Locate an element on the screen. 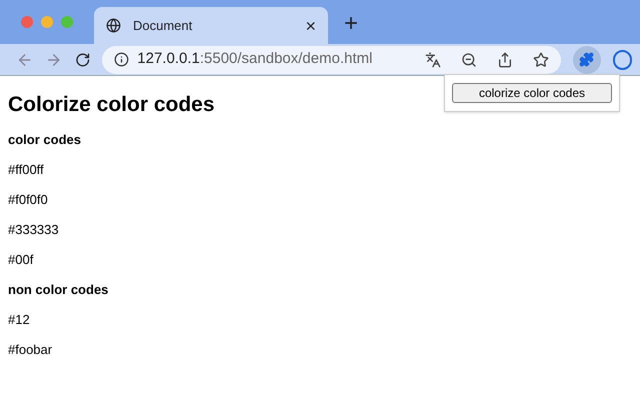 The image size is (640, 400). code-text: #f0f0f0 is located at coordinates (28, 200).